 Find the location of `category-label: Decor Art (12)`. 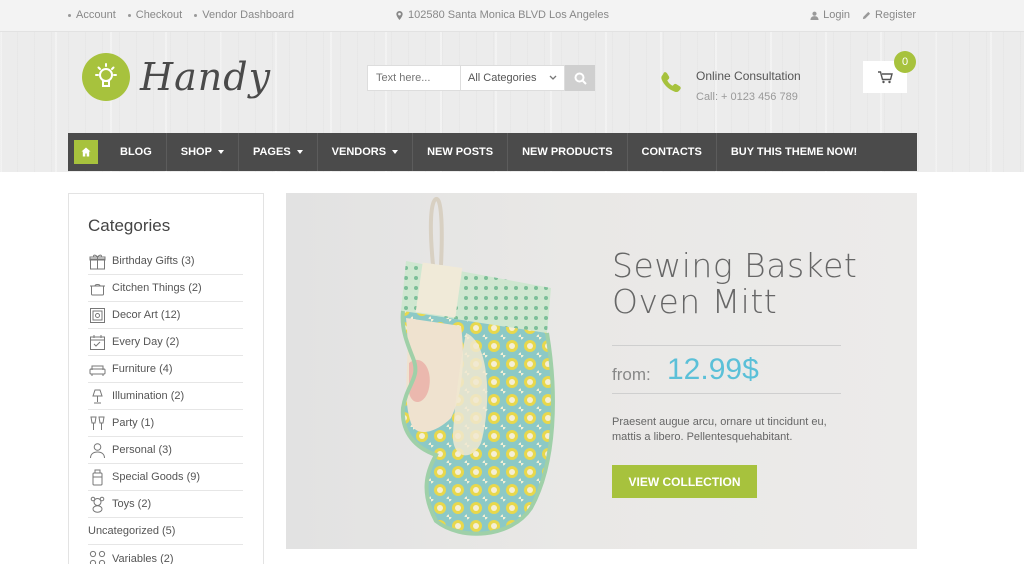

category-label: Decor Art (12) is located at coordinates (146, 315).